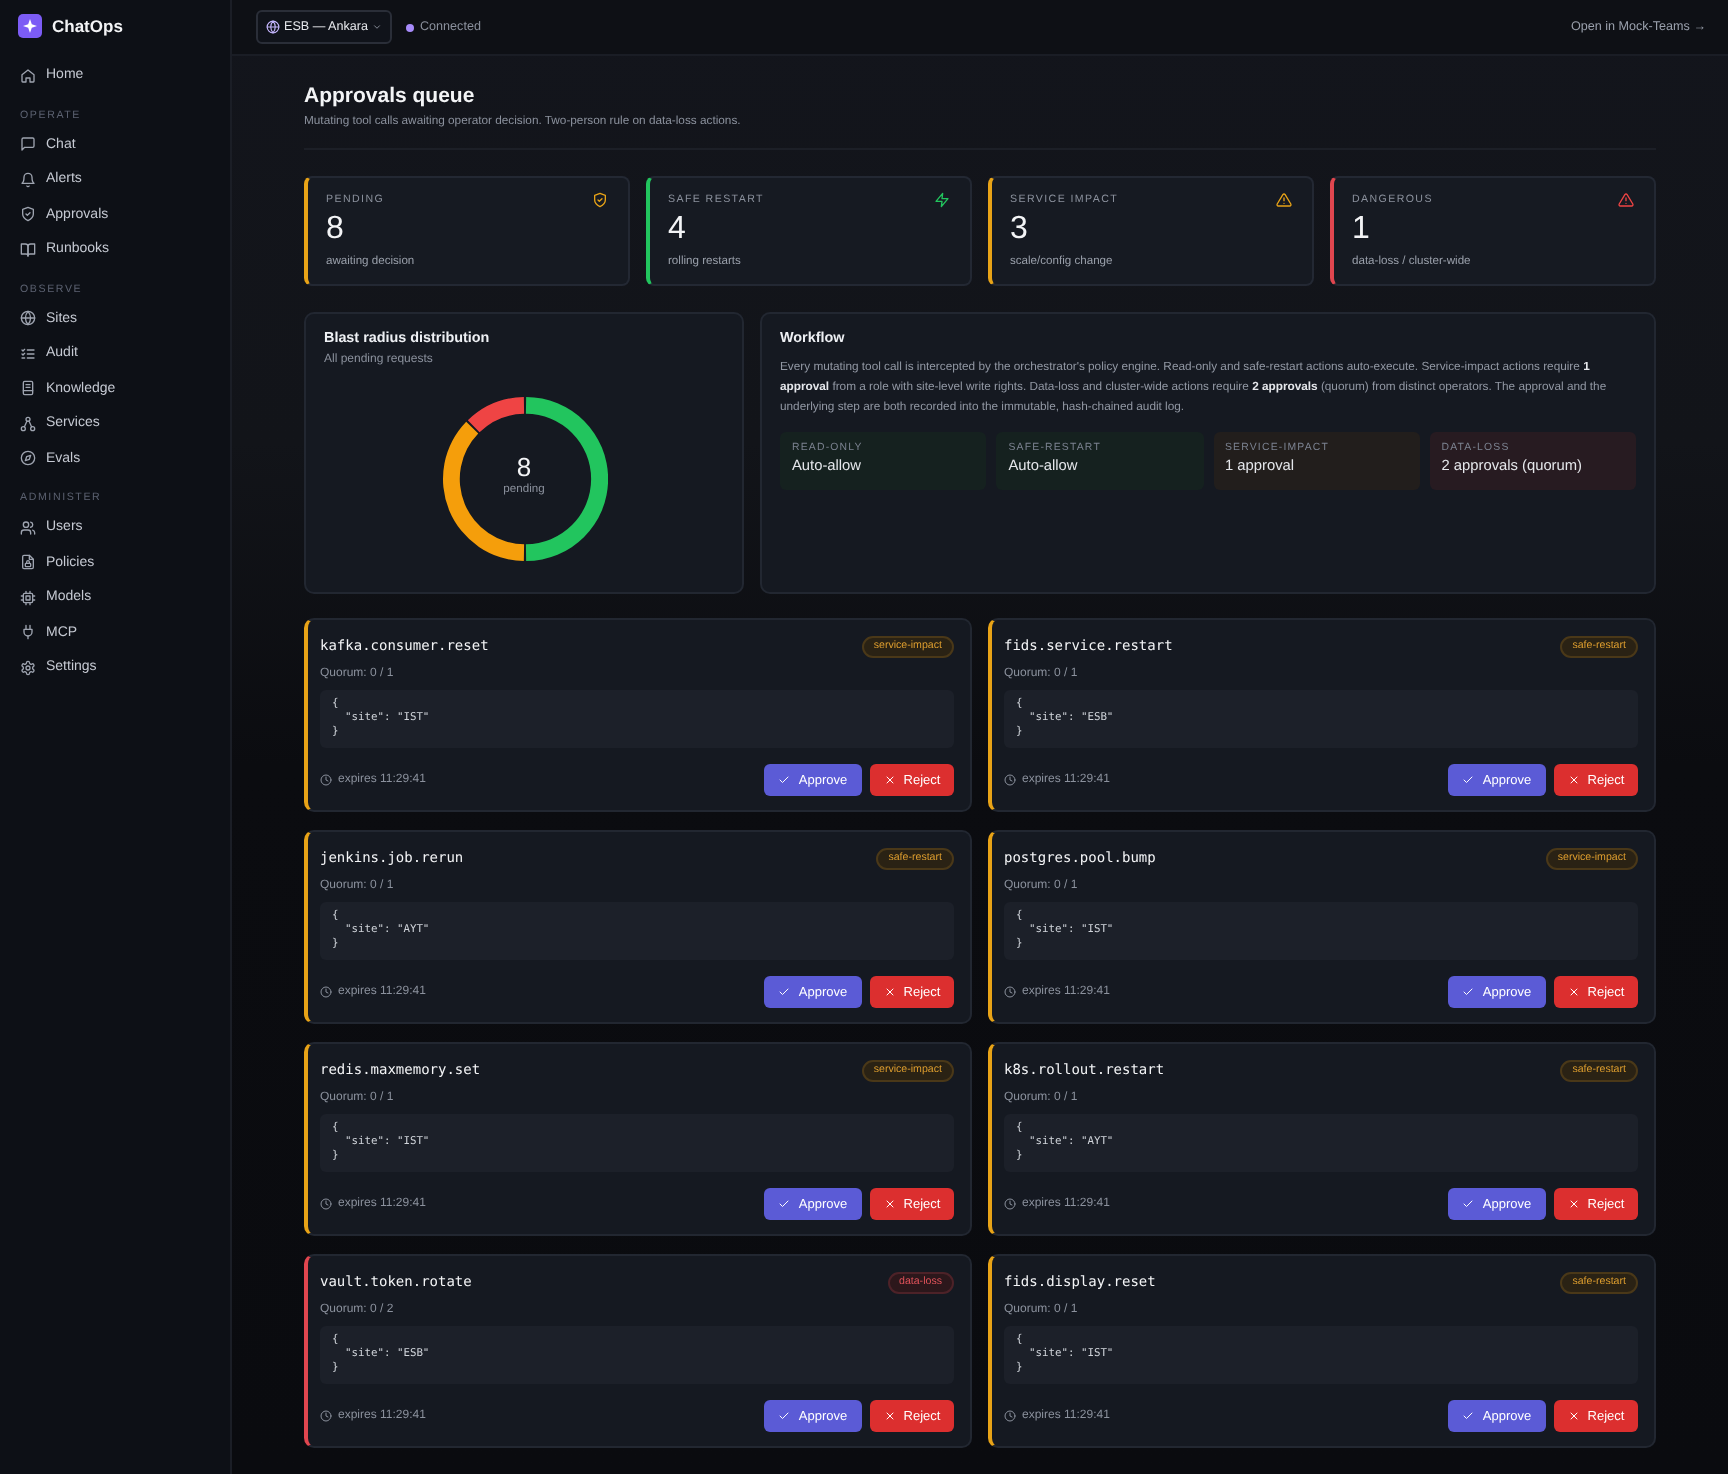 The width and height of the screenshot is (1728, 1474). Describe the element at coordinates (524, 467) in the screenshot. I see `pending-count: 8` at that location.